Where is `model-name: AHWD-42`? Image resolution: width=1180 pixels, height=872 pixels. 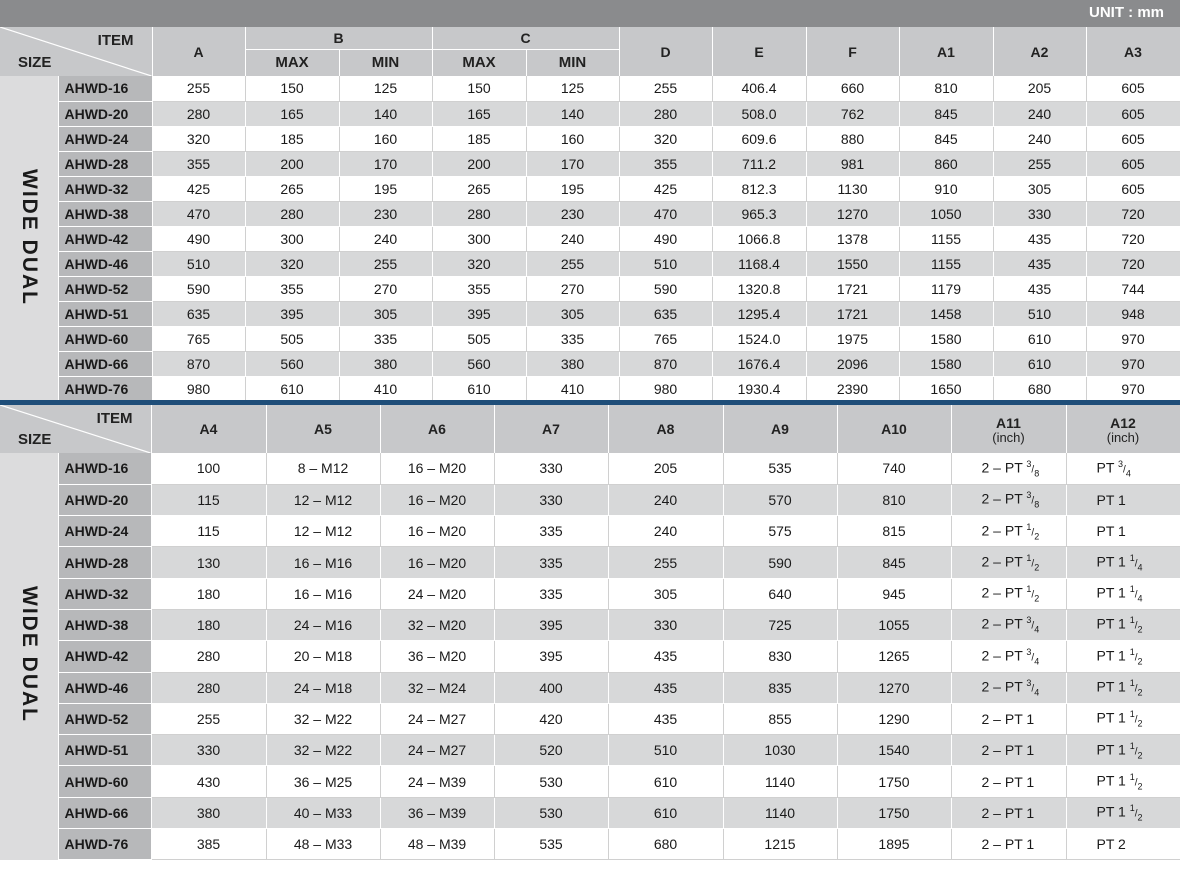 model-name: AHWD-42 is located at coordinates (105, 239).